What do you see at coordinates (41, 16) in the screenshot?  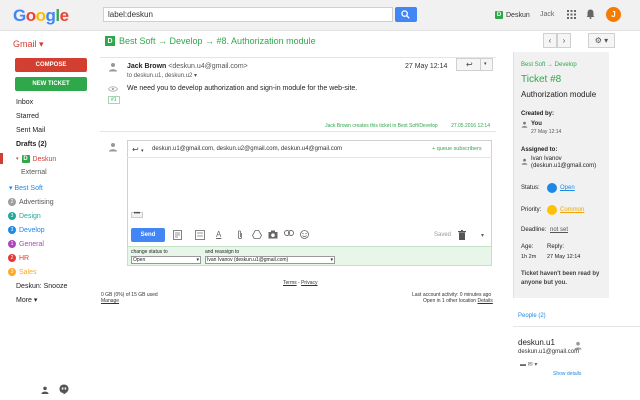 I see `google-logo: Google` at bounding box center [41, 16].